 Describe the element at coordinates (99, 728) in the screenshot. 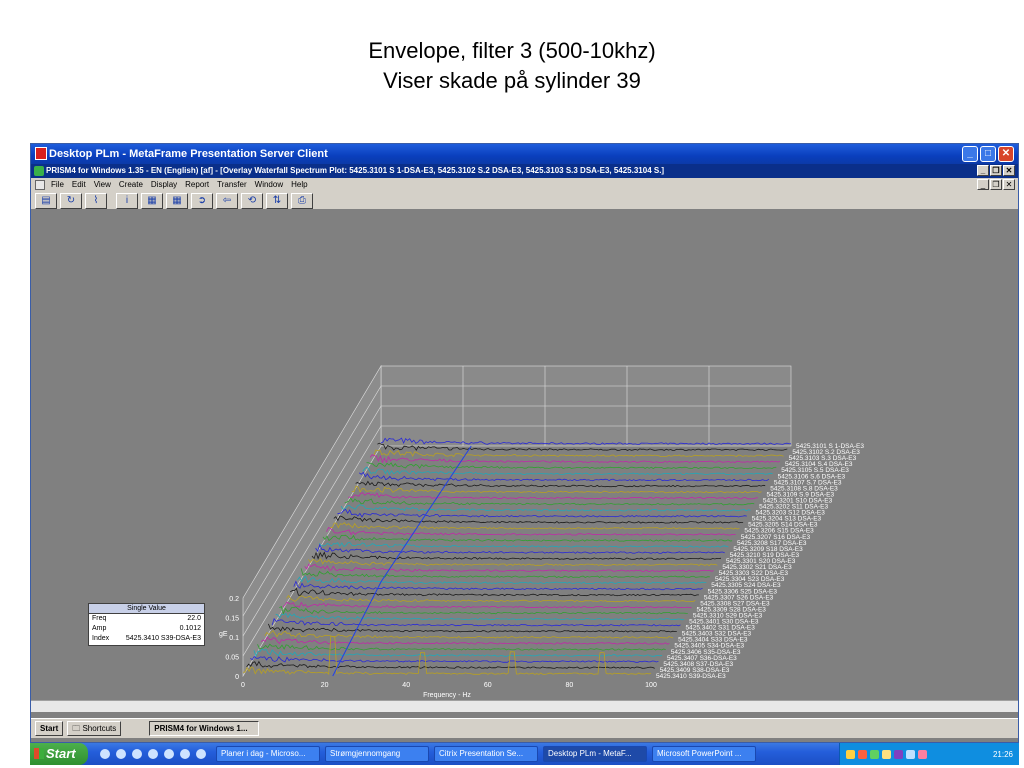

I see `shortcuts-label: Shortcuts` at that location.